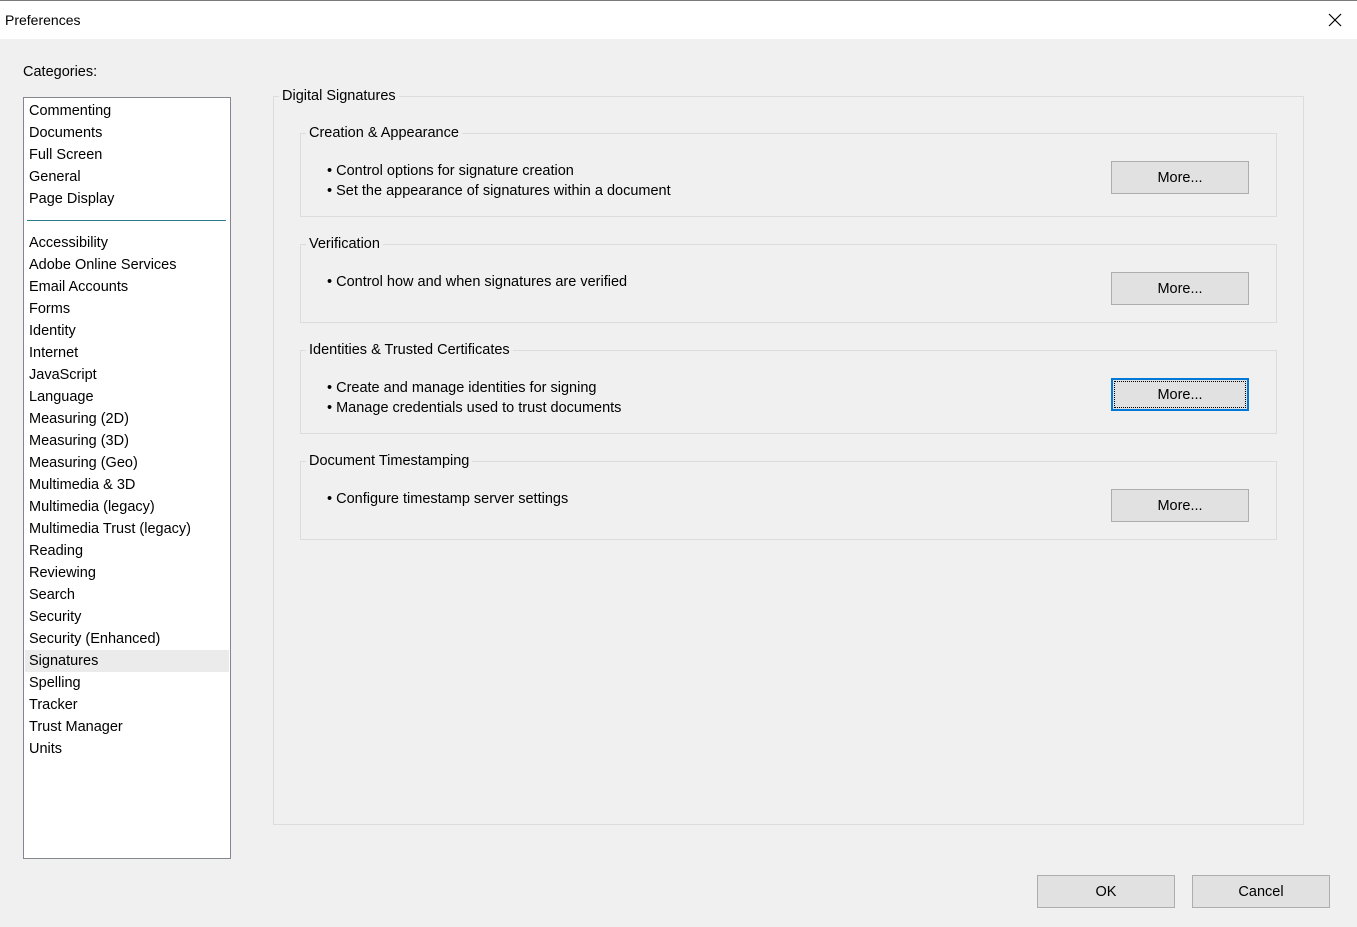 The width and height of the screenshot is (1357, 927). Describe the element at coordinates (127, 727) in the screenshot. I see `category-item-trust-manager: Trust Manager` at that location.